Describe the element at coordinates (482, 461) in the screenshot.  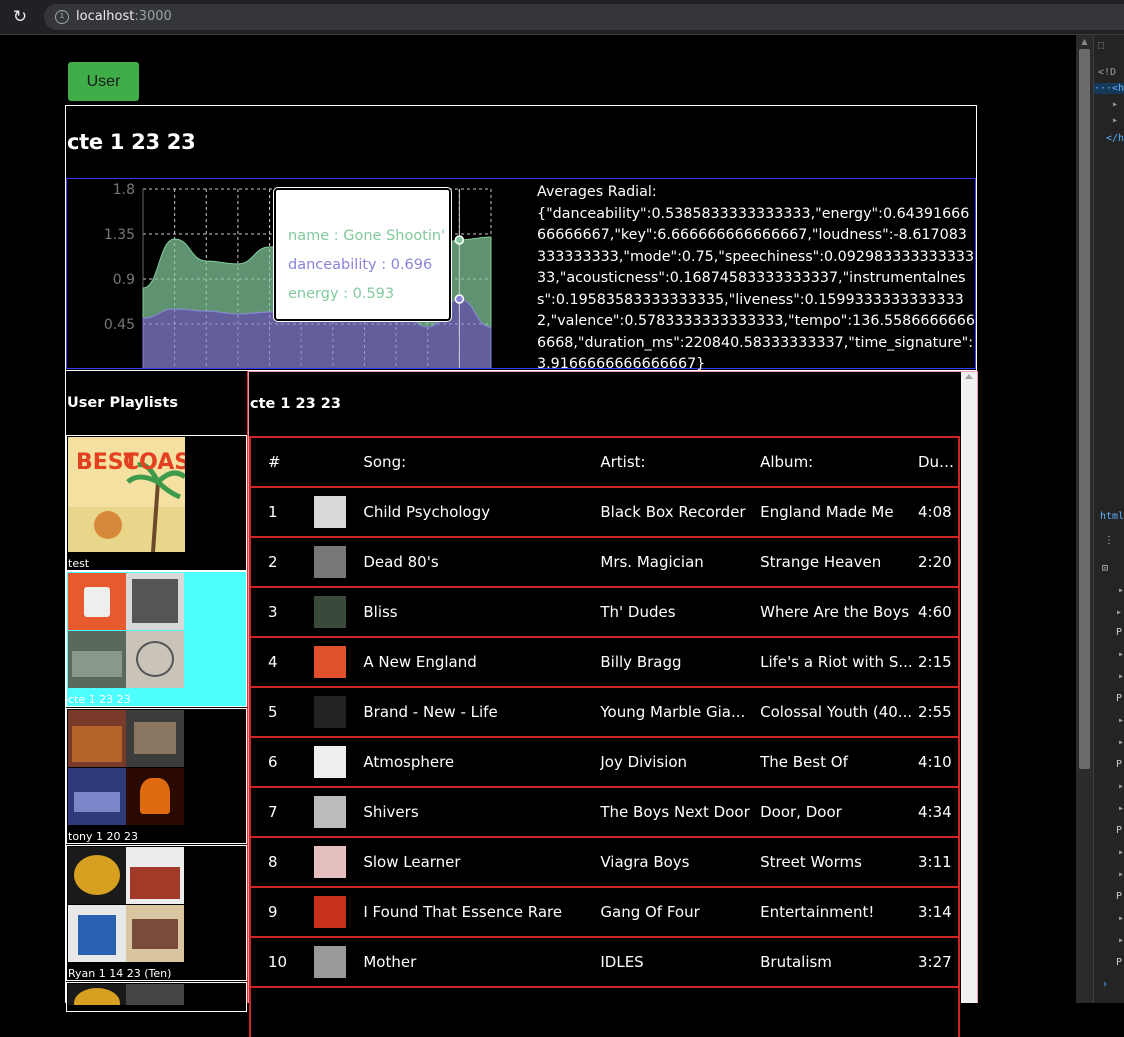
I see `col-song: Song:` at that location.